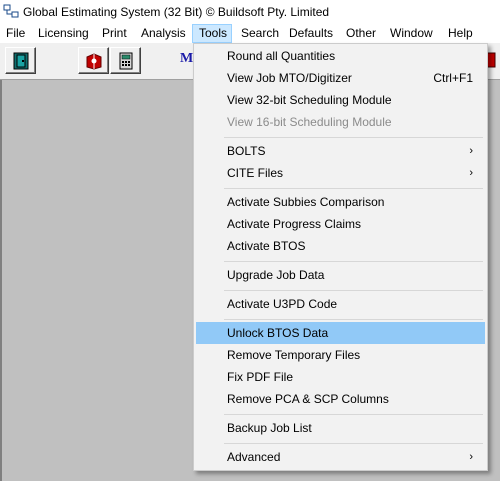 The height and width of the screenshot is (481, 500). I want to click on menu-item-cite-files: CITE Files ›, so click(340, 173).